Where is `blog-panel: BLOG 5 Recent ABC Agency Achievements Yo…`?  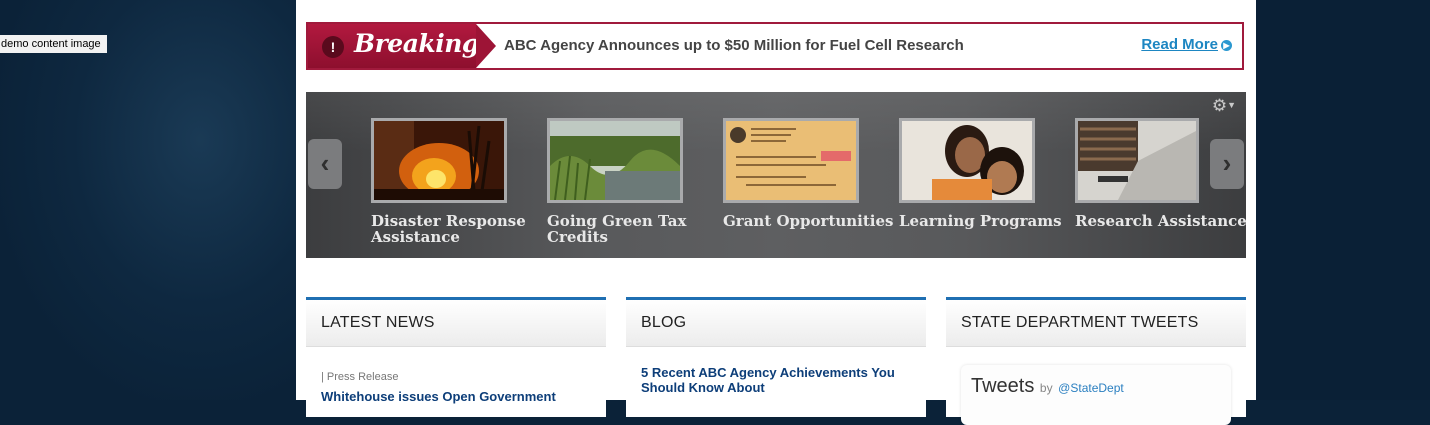
blog-panel: BLOG 5 Recent ABC Agency Achievements Yo… is located at coordinates (776, 357).